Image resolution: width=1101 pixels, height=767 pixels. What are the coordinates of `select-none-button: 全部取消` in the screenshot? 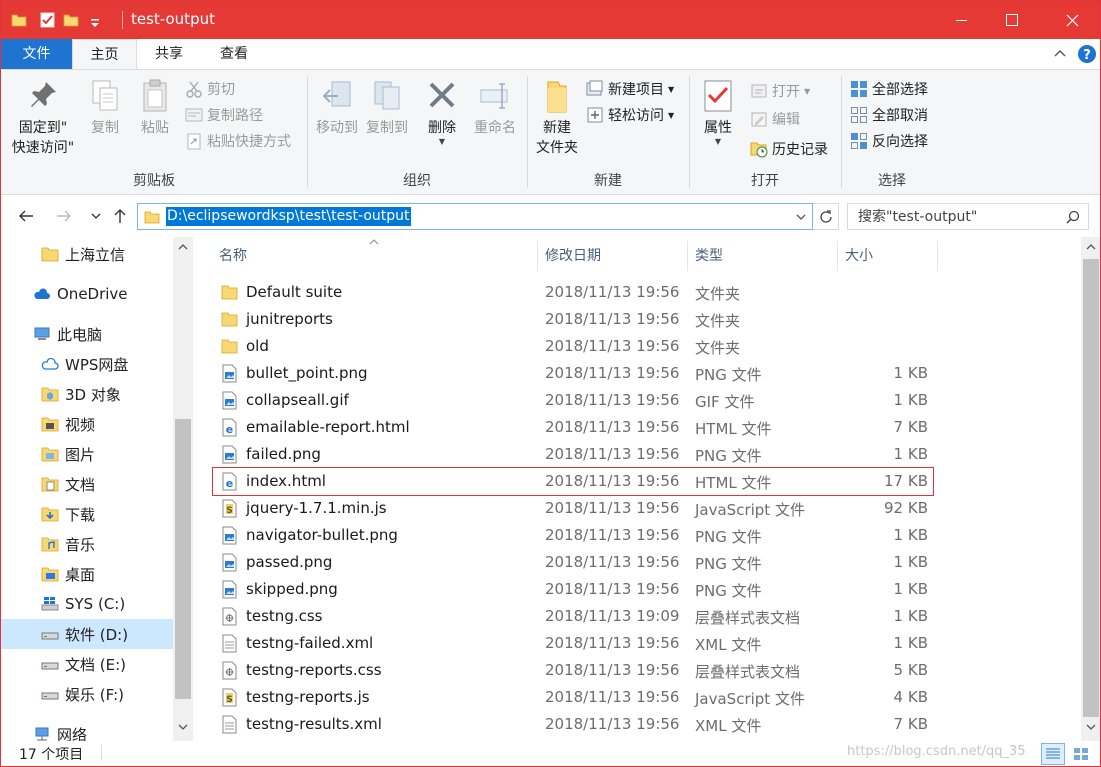 It's located at (889, 115).